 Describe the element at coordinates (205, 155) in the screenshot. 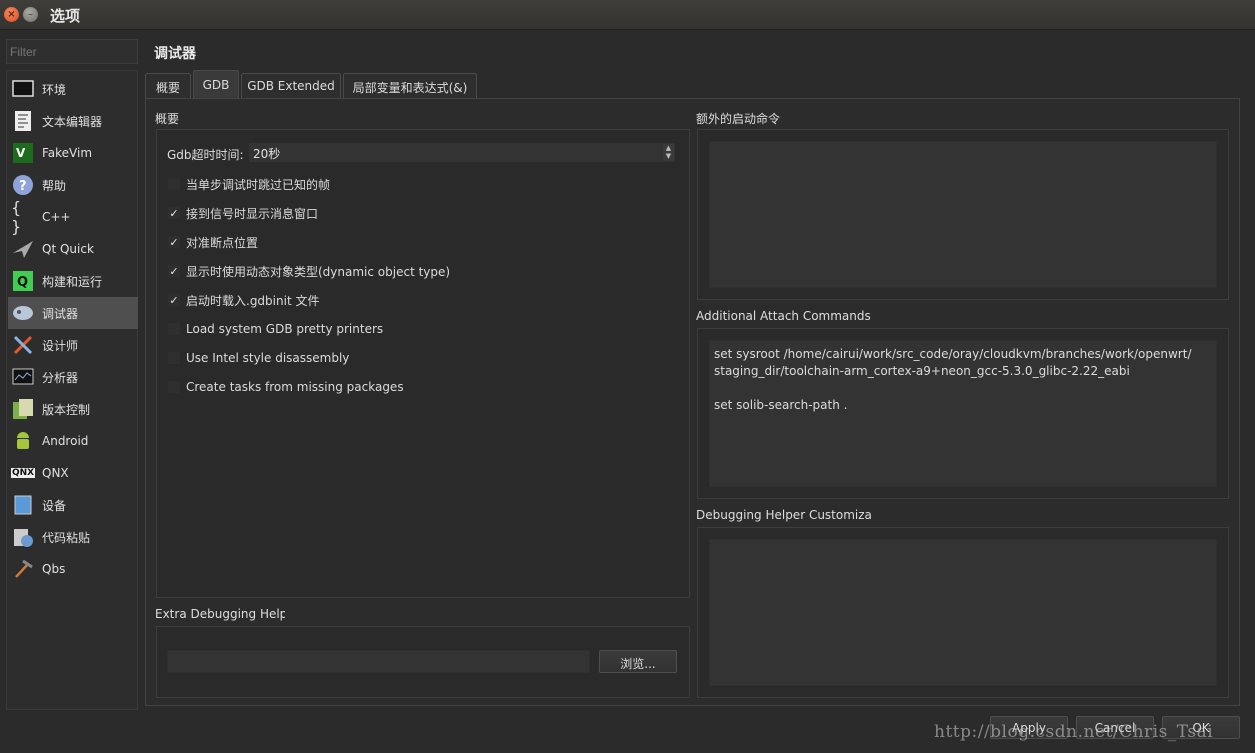

I see `timeout-label: Gdb超时时间:` at that location.